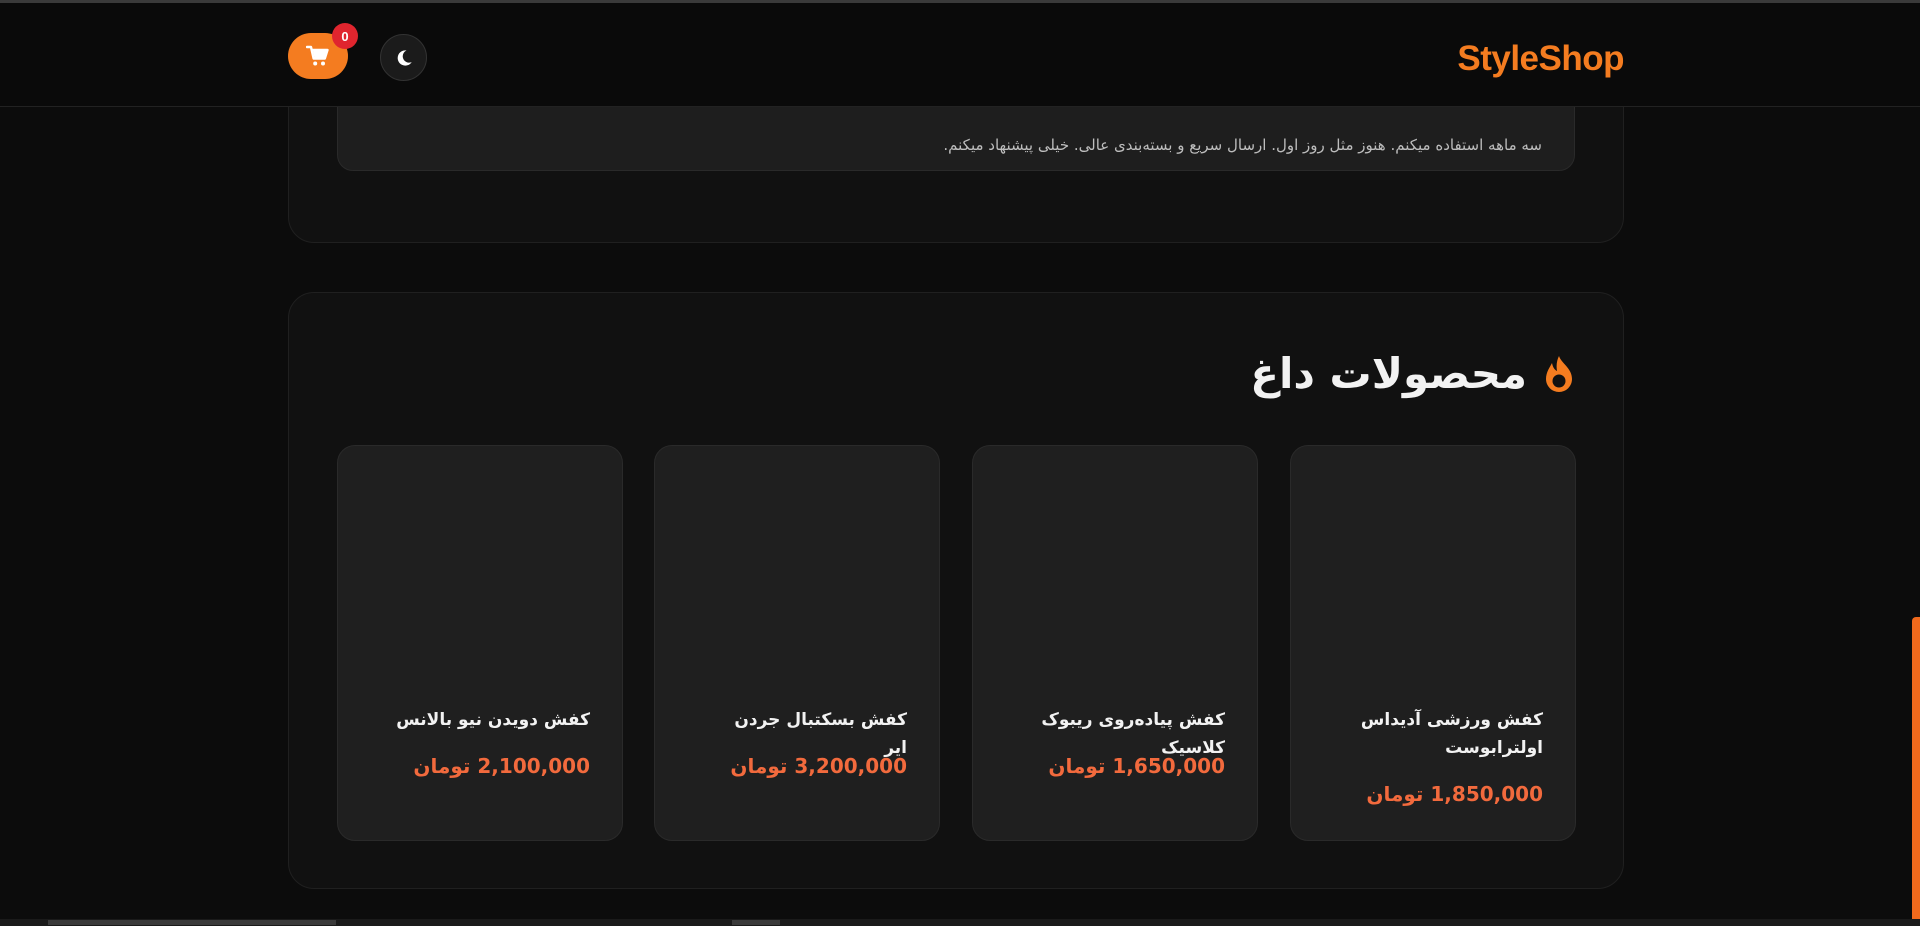  I want to click on vertical-scrollbar-thumb, so click(1916, 771).